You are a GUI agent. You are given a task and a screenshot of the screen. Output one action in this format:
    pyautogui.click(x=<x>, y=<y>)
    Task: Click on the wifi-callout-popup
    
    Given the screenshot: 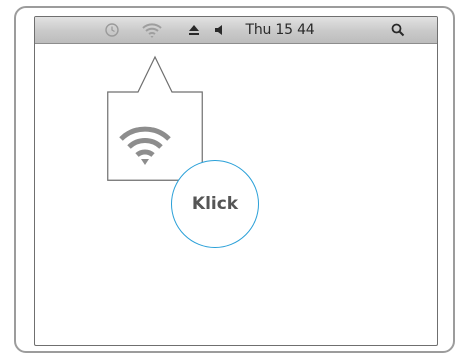 What is the action you would take?
    pyautogui.click(x=155, y=117)
    